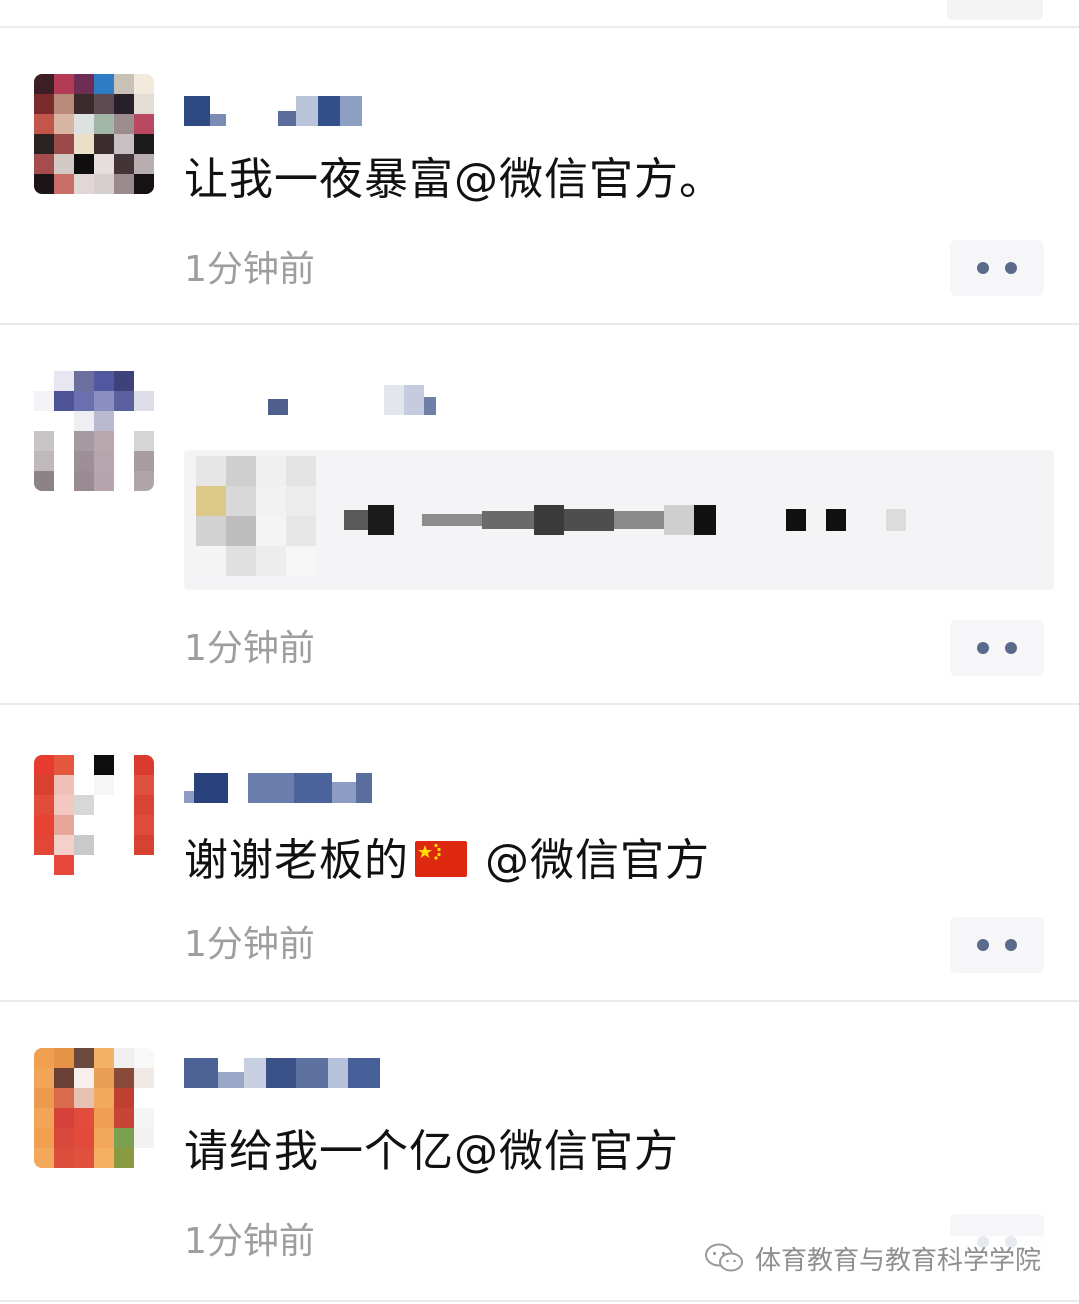 The image size is (1079, 1304). Describe the element at coordinates (454, 179) in the screenshot. I see `post-content: 让我一夜暴富@微信官方。` at that location.